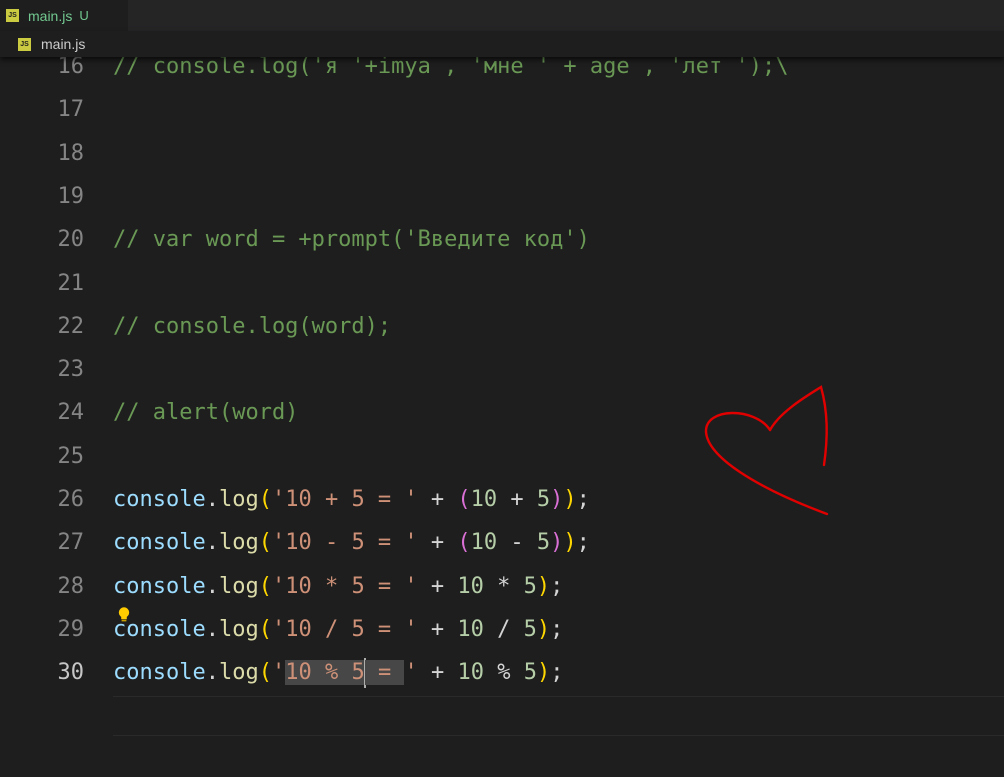 The height and width of the screenshot is (777, 1004). Describe the element at coordinates (502, 196) in the screenshot. I see `code-line-19: 19` at that location.